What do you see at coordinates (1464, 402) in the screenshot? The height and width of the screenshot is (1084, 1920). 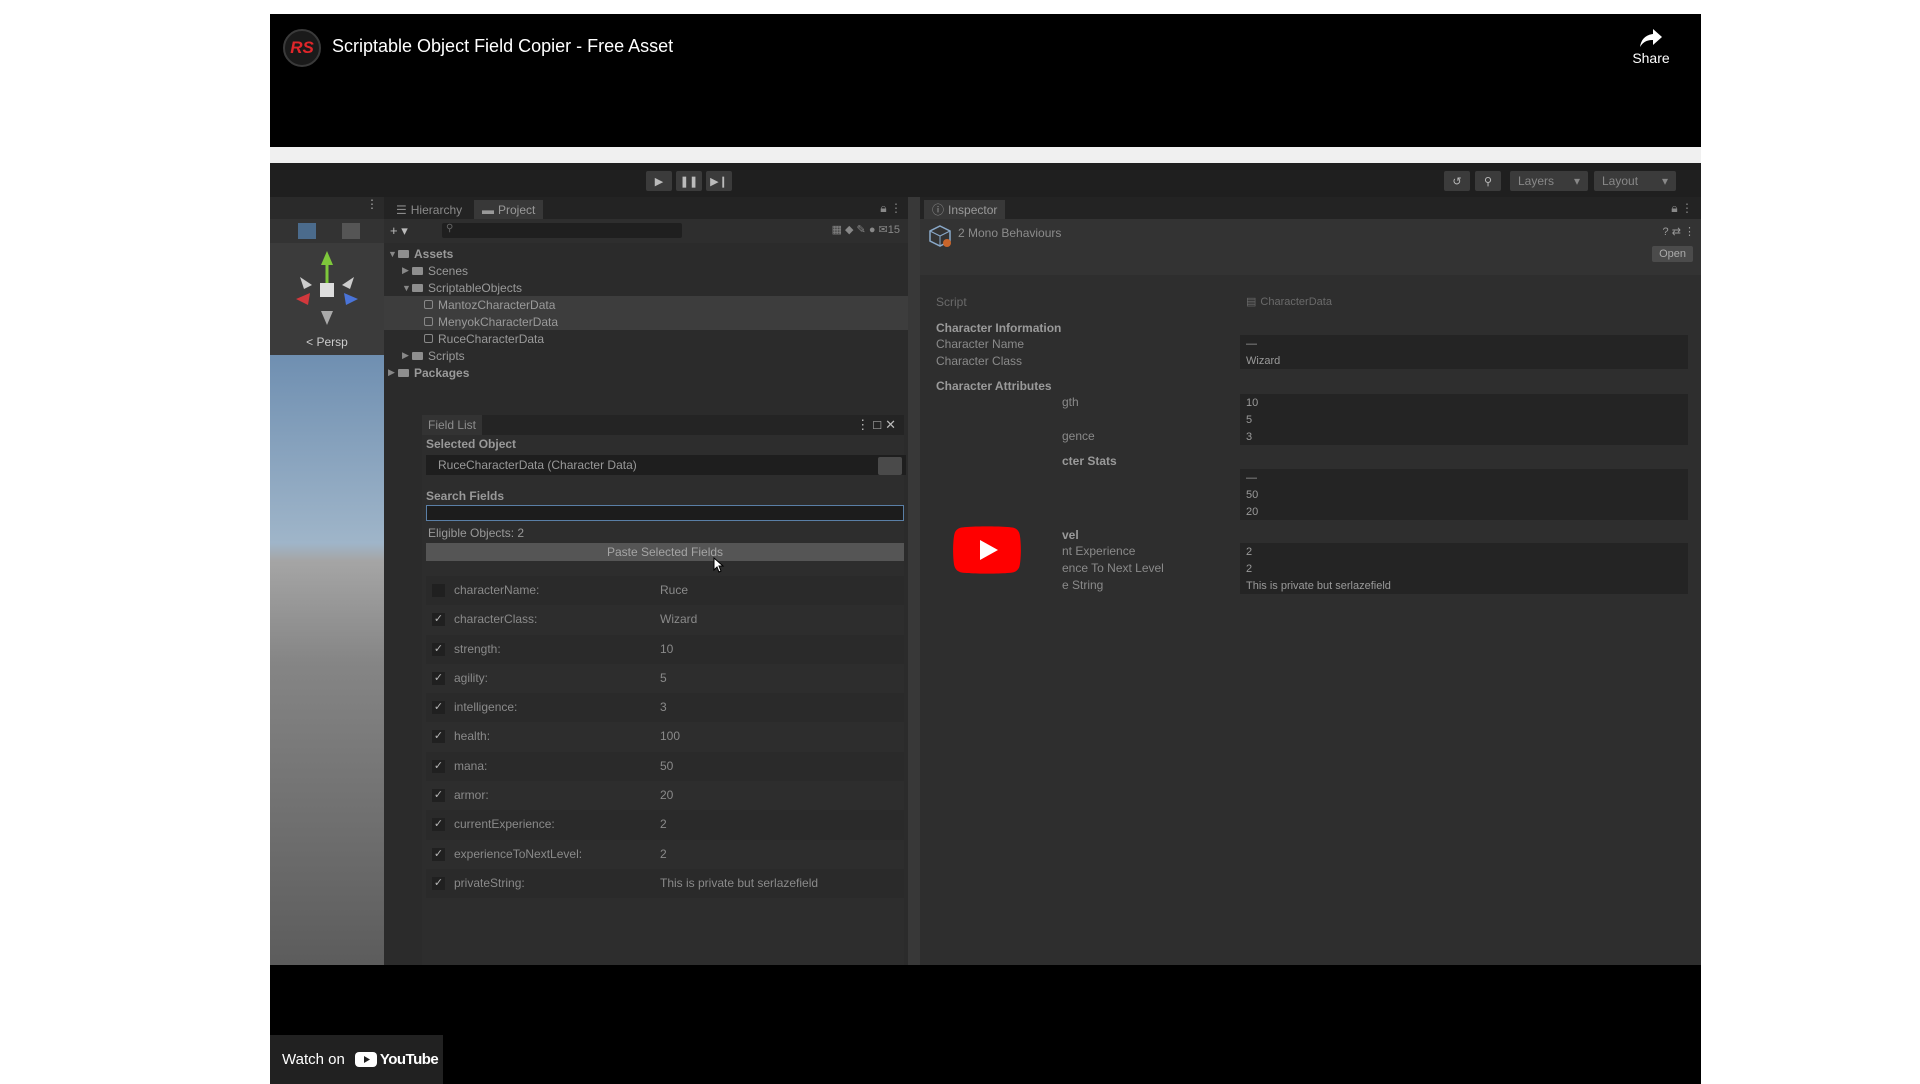 I see `strength-field: 10` at bounding box center [1464, 402].